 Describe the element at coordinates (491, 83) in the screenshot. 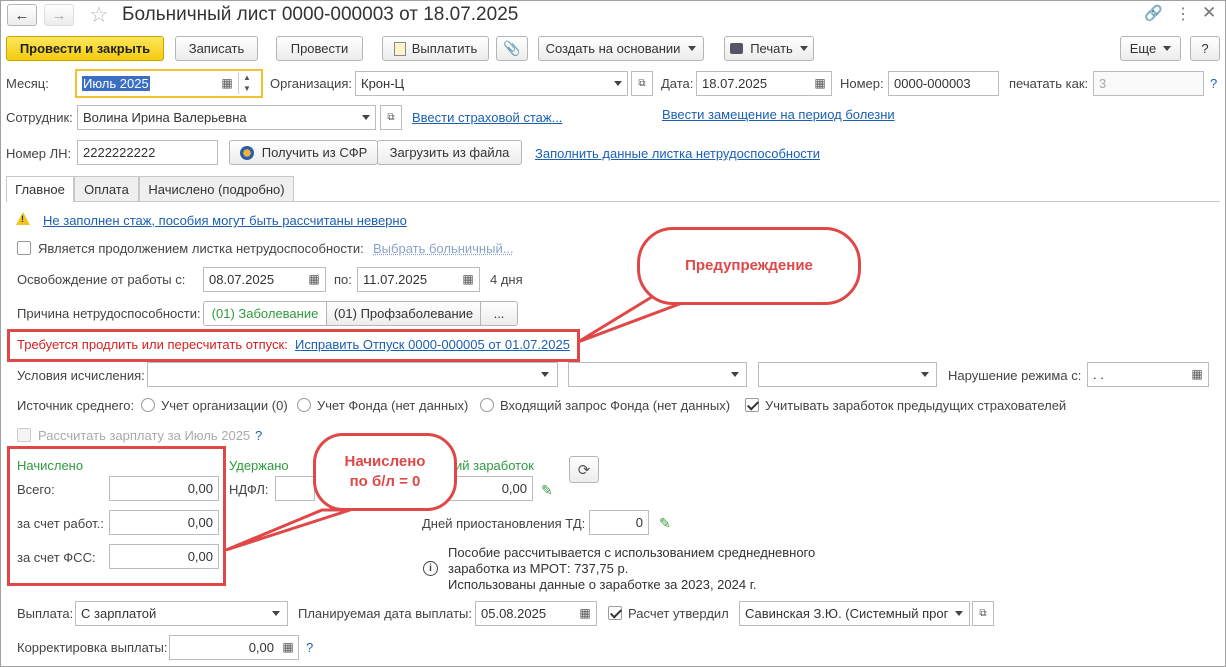

I see `org-field: Крон-Ц` at that location.